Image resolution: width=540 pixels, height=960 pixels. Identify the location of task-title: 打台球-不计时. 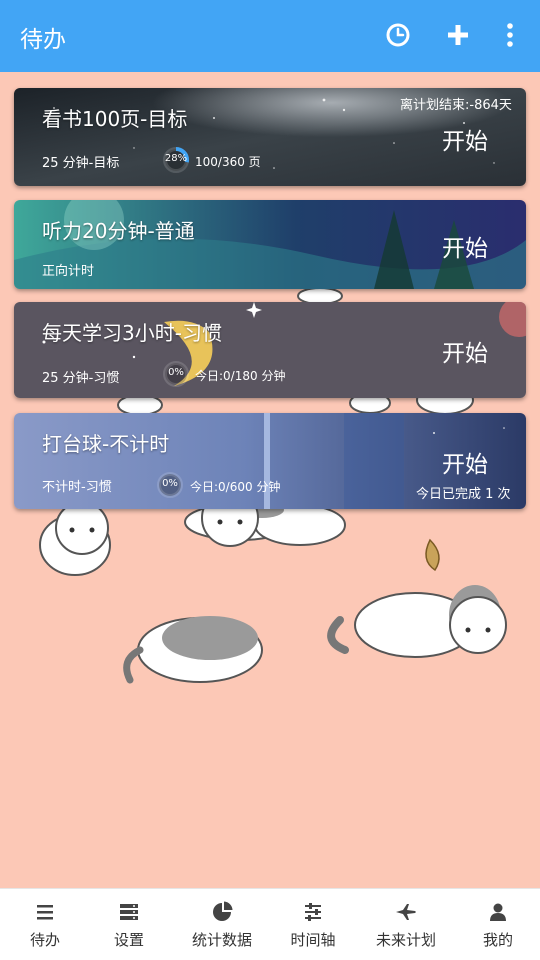
(106, 444).